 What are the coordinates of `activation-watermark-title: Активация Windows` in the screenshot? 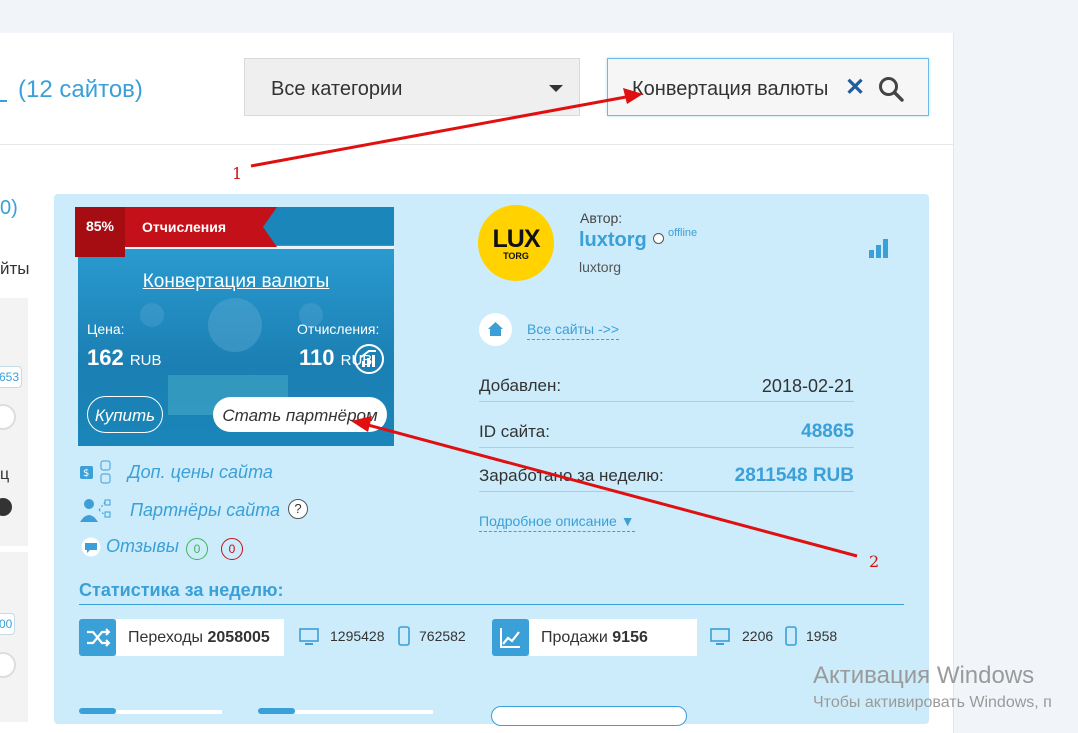 It's located at (924, 675).